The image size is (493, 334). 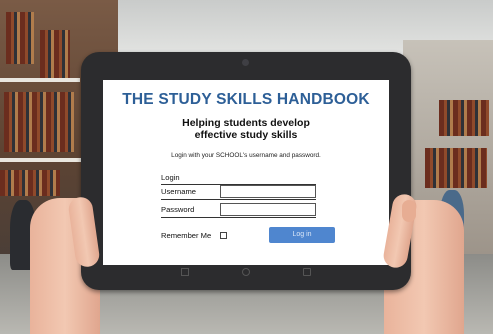 I want to click on username-field, so click(x=268, y=191).